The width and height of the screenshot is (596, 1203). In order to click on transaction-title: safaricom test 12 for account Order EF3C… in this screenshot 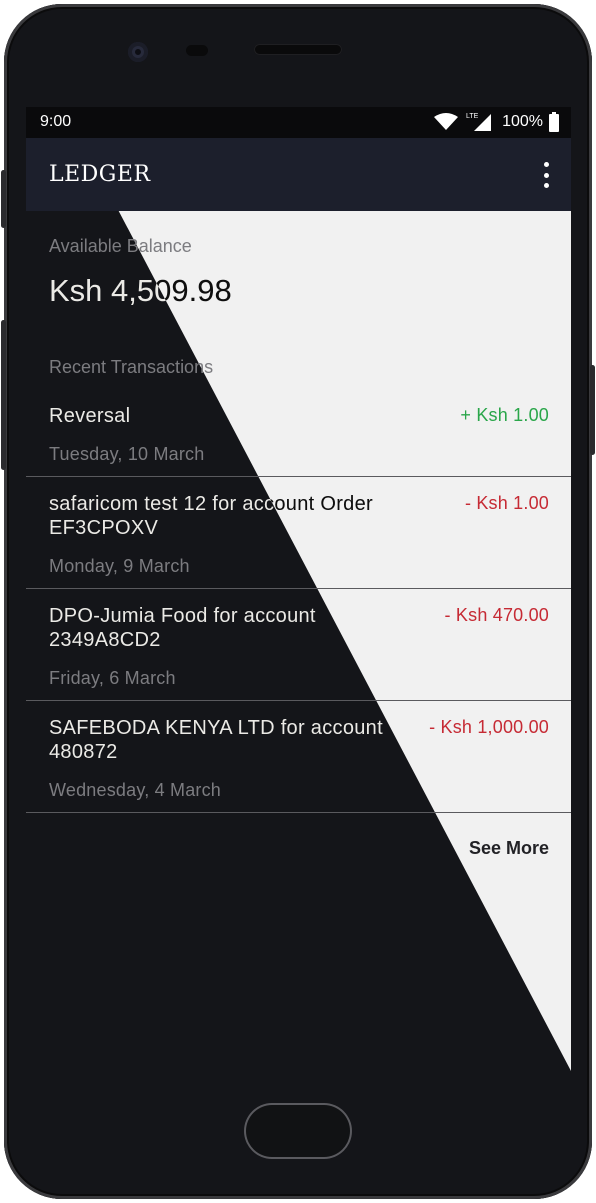, I will do `click(211, 516)`.